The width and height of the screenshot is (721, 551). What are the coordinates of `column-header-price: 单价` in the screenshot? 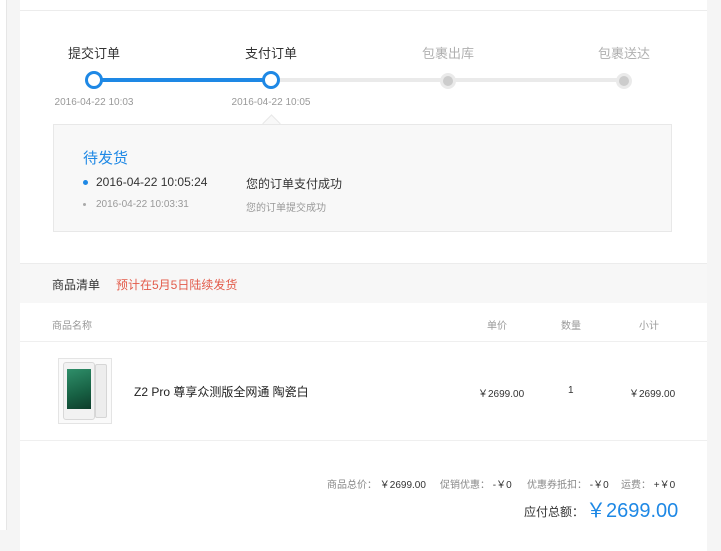 It's located at (497, 326).